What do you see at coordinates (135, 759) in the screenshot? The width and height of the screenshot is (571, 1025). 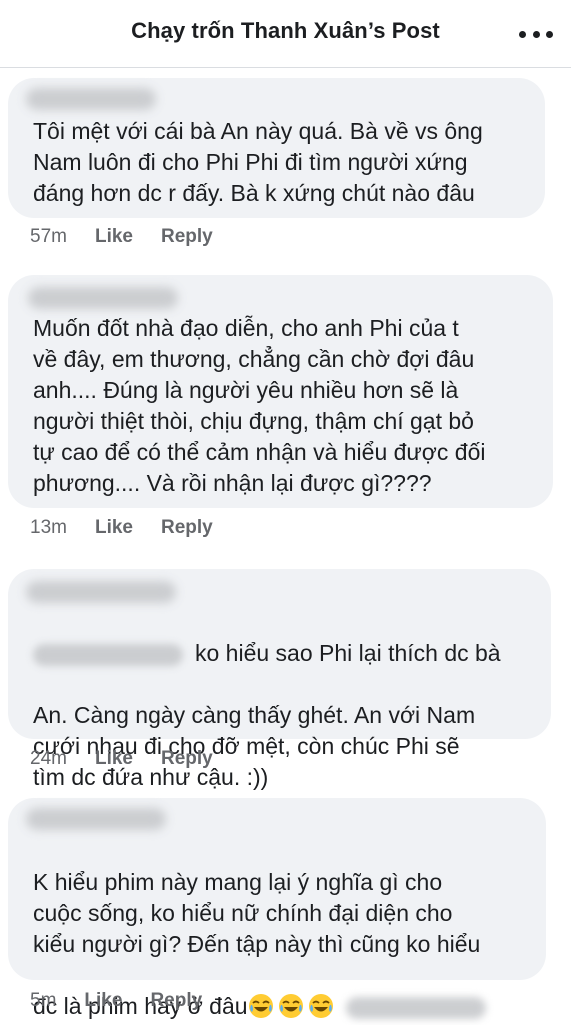 I see `comment-actions: 24m Like Reply` at bounding box center [135, 759].